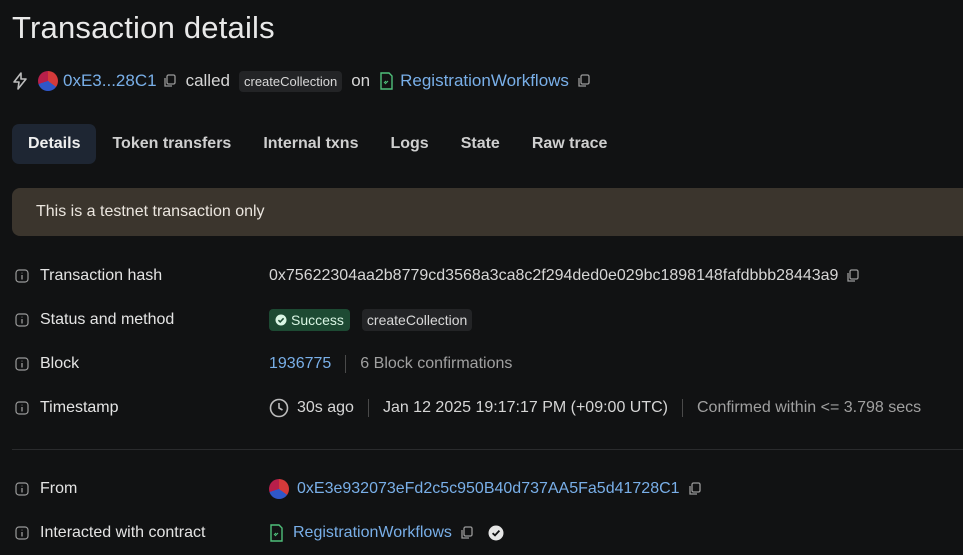 Image resolution: width=963 pixels, height=555 pixels. I want to click on from-label: From, so click(59, 488).